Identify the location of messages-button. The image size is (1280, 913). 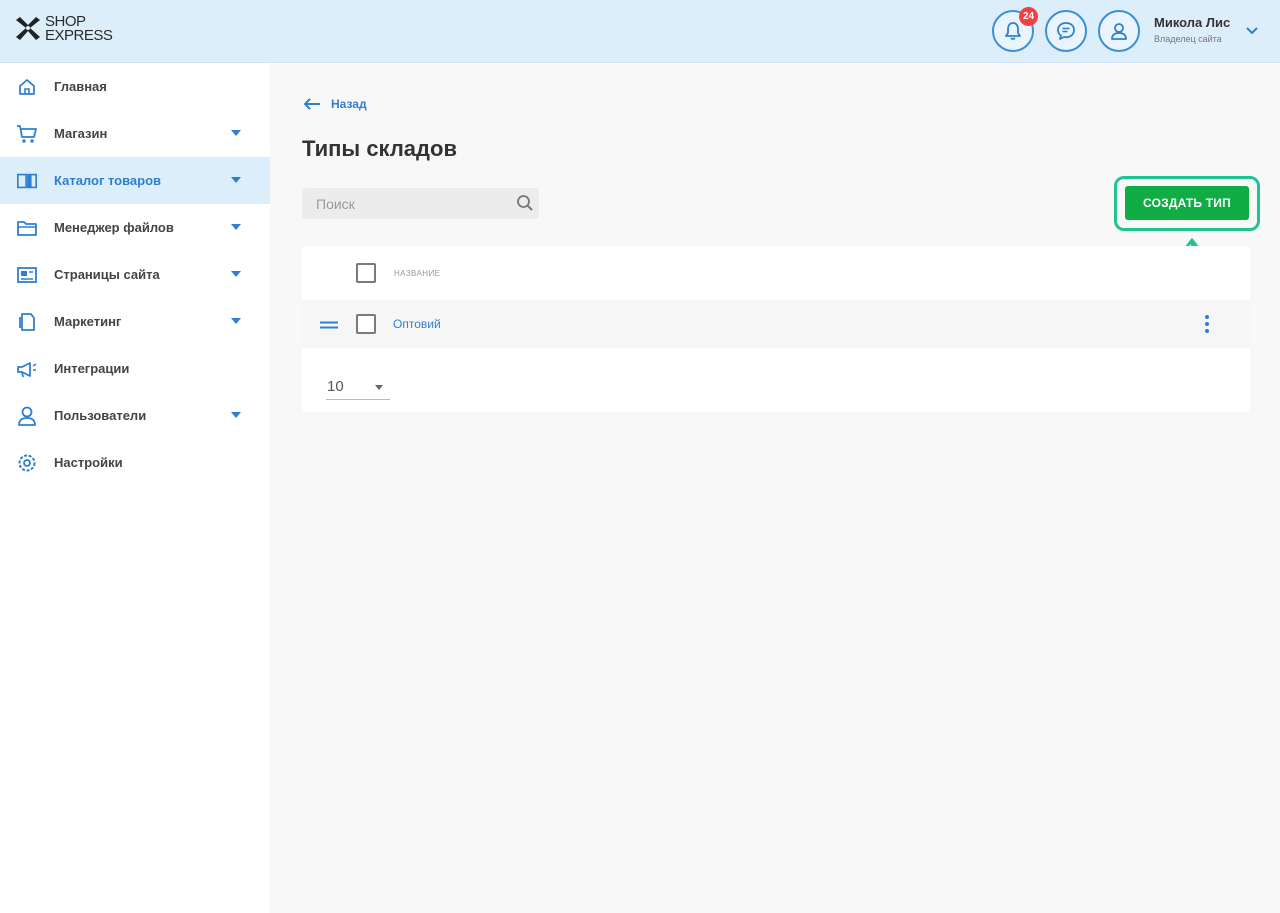
(1066, 31).